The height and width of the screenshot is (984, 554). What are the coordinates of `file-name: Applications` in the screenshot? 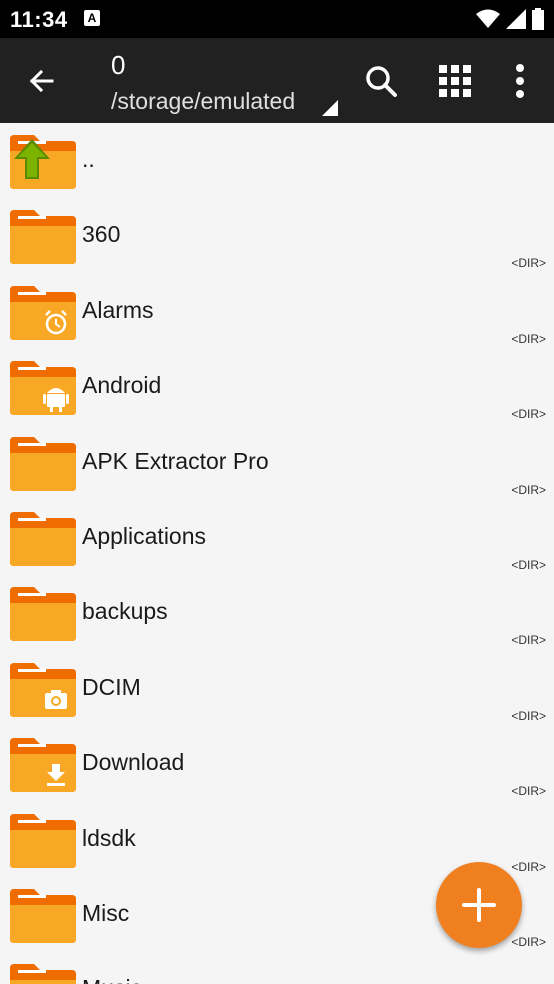 It's located at (144, 535).